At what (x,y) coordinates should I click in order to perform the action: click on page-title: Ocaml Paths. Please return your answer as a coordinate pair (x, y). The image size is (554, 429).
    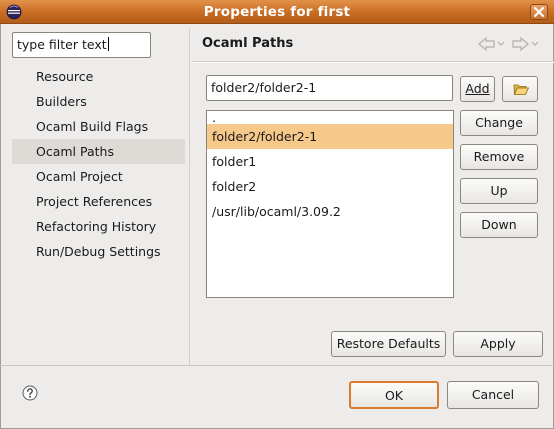
    Looking at the image, I should click on (248, 43).